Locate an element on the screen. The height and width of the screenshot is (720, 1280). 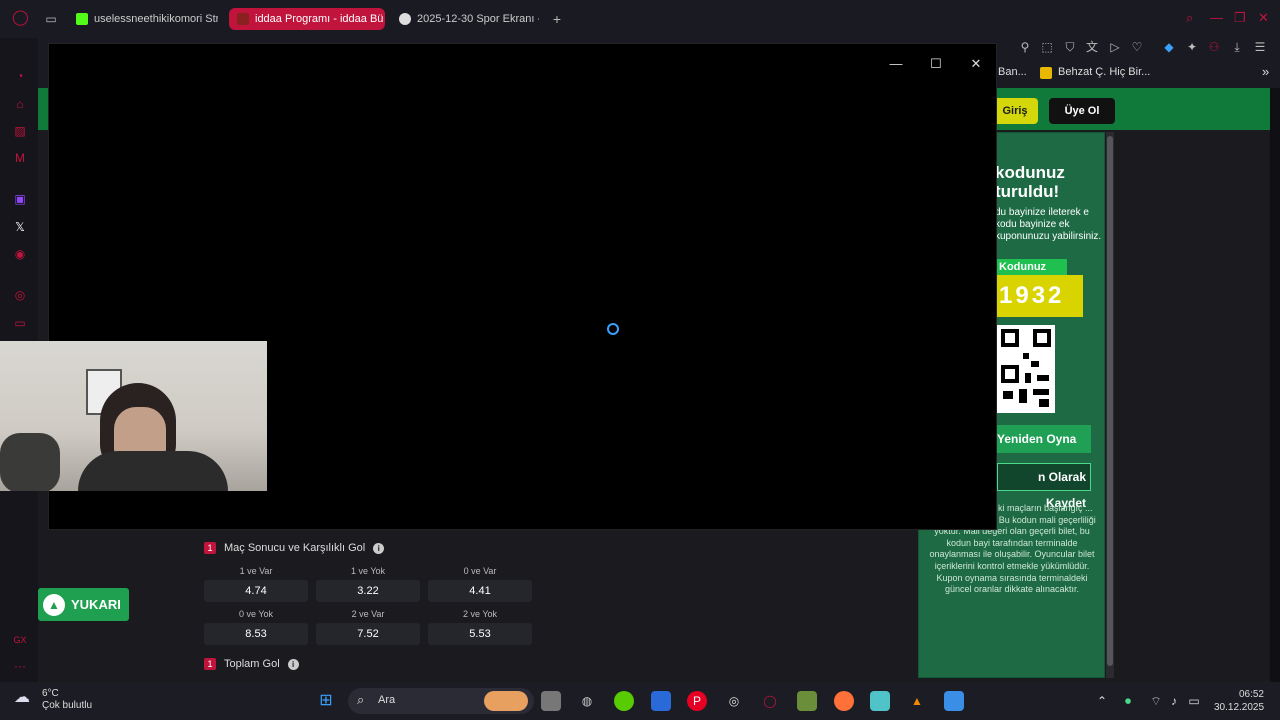
market-number: 1 is located at coordinates (210, 548).